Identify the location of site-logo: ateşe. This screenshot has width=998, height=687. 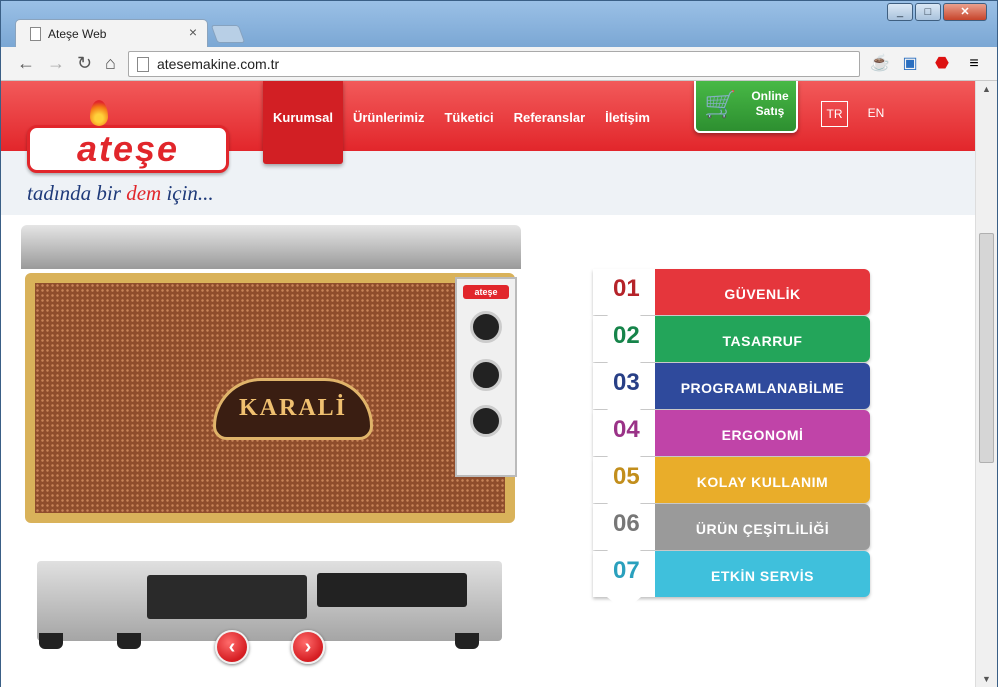
(128, 136).